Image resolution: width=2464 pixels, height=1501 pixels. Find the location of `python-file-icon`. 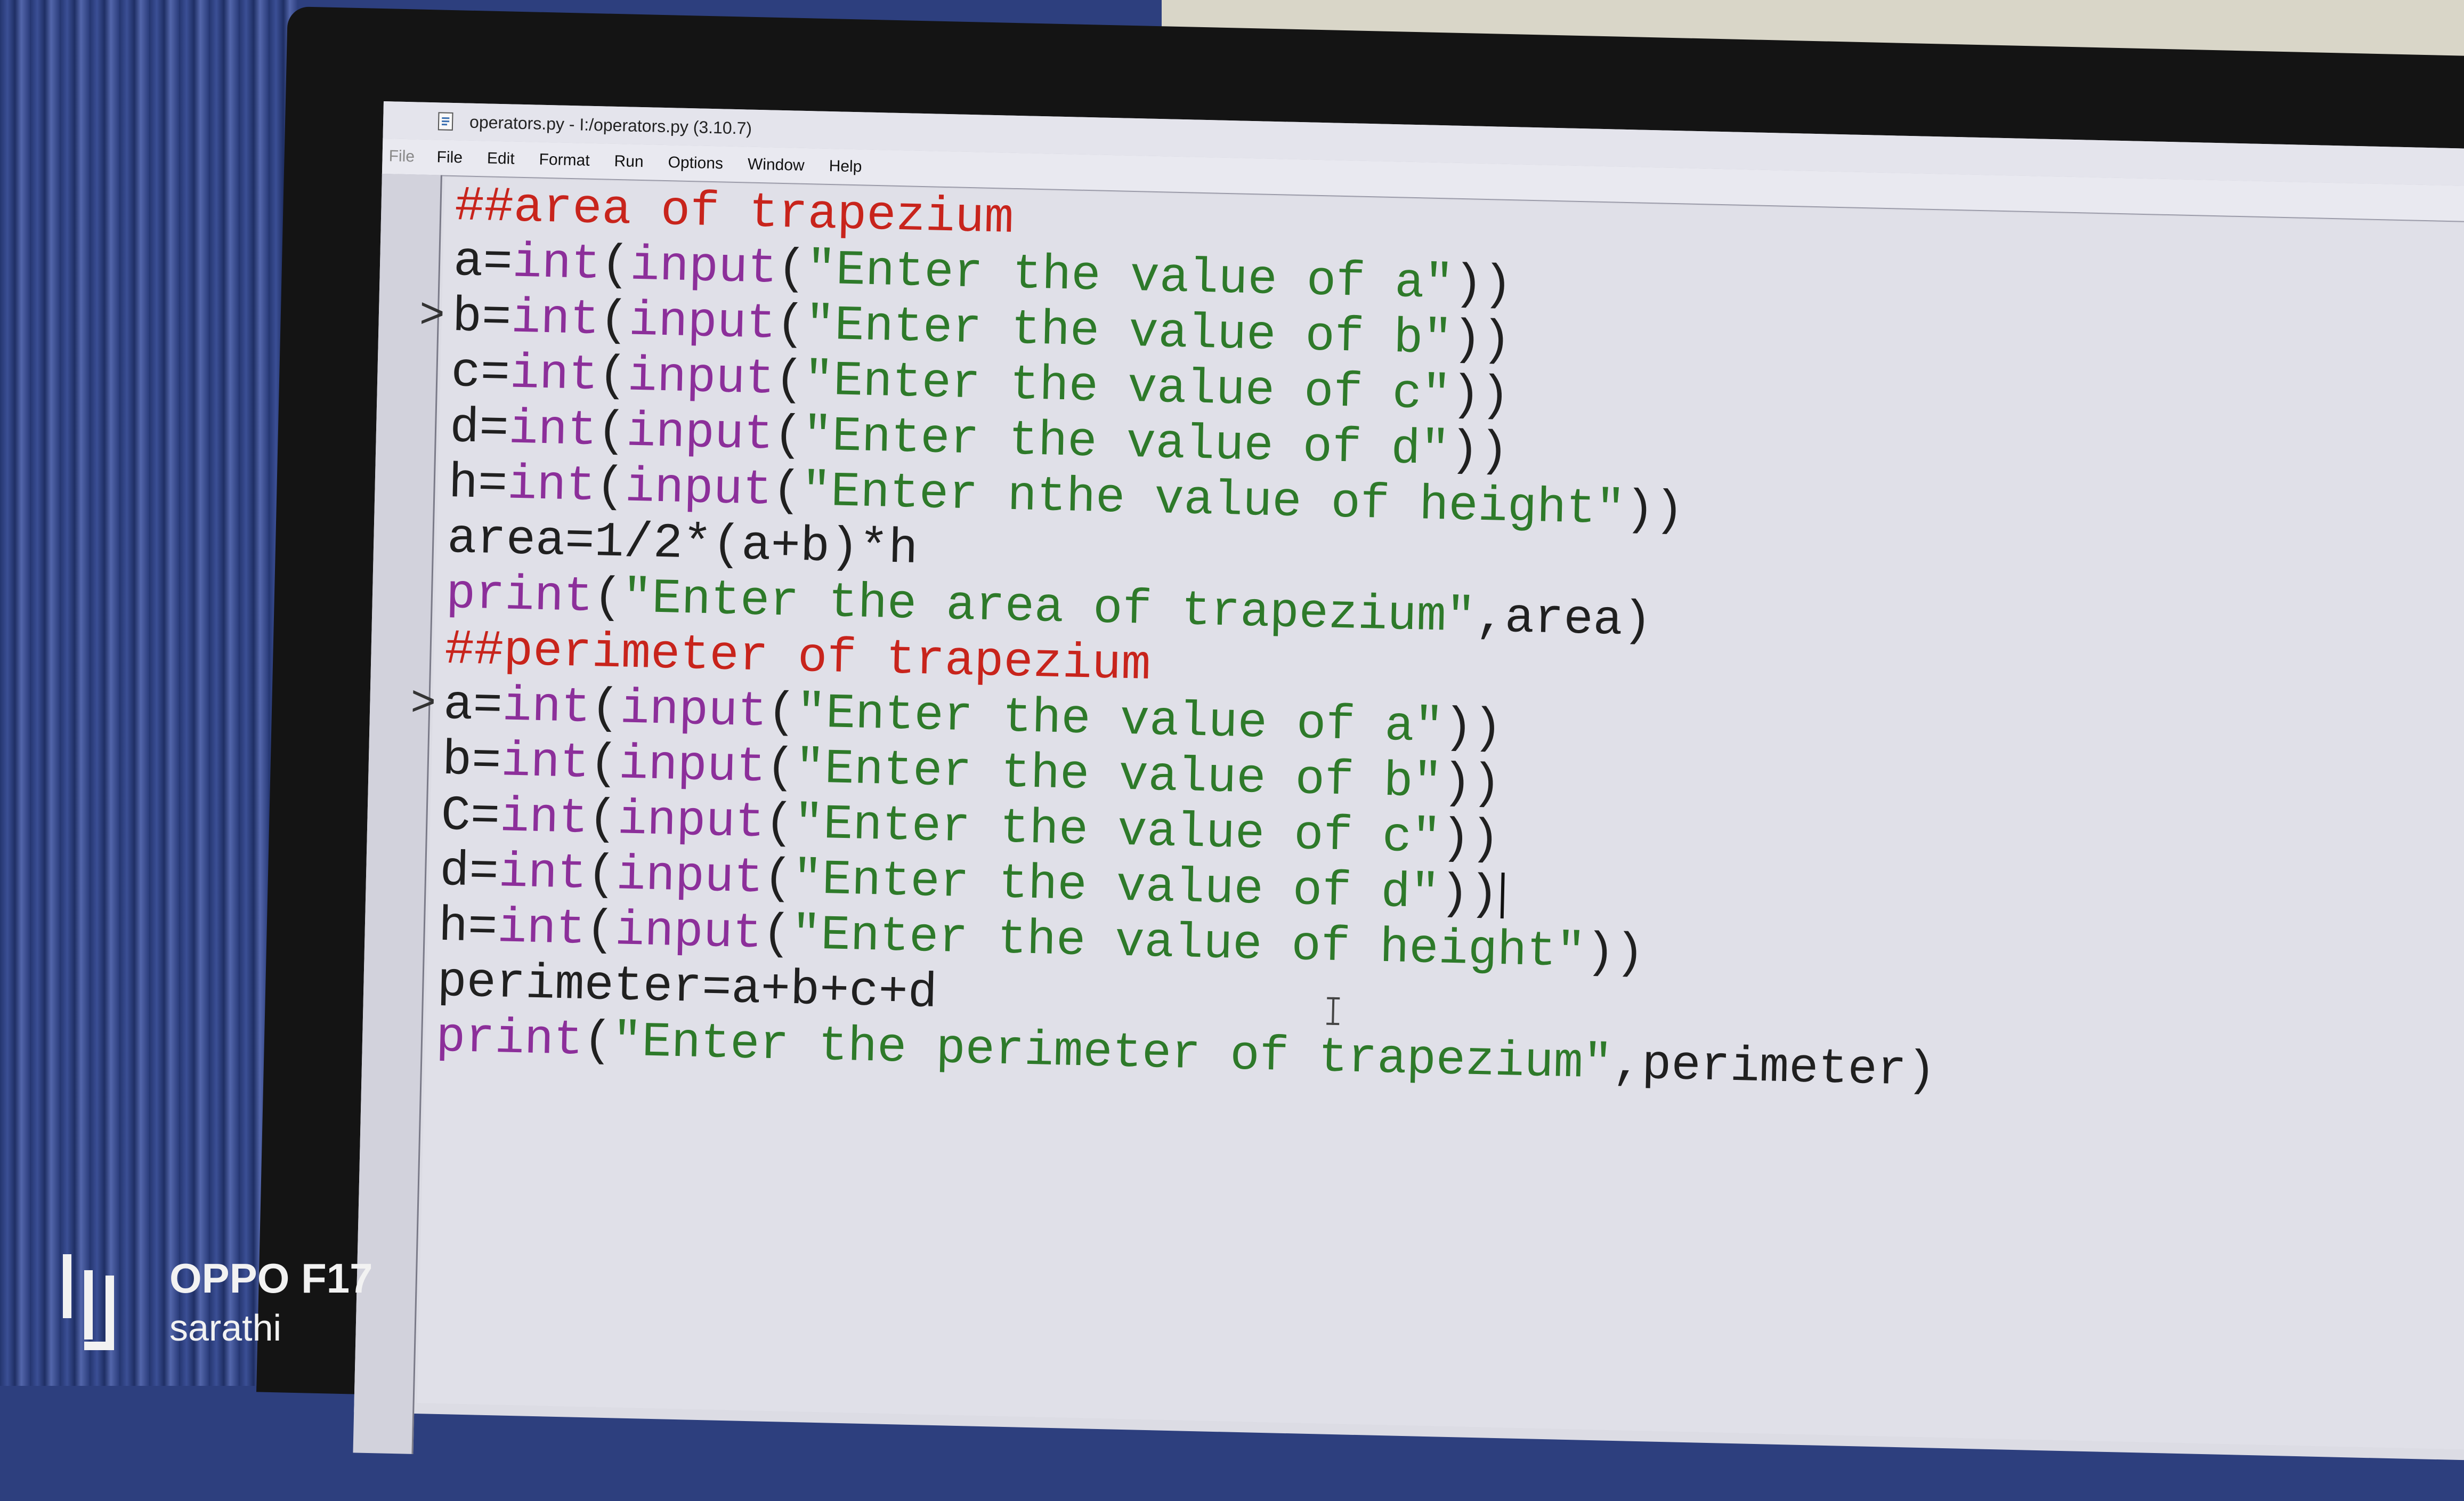

python-file-icon is located at coordinates (445, 122).